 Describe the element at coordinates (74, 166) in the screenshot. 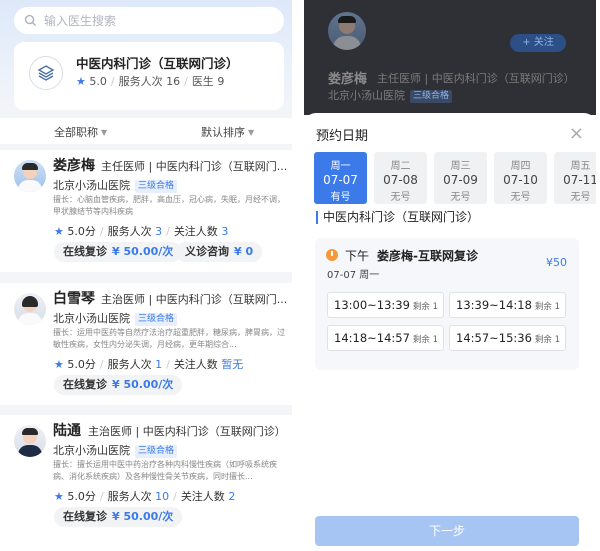

I see `doctor-name: 娄彦梅` at that location.